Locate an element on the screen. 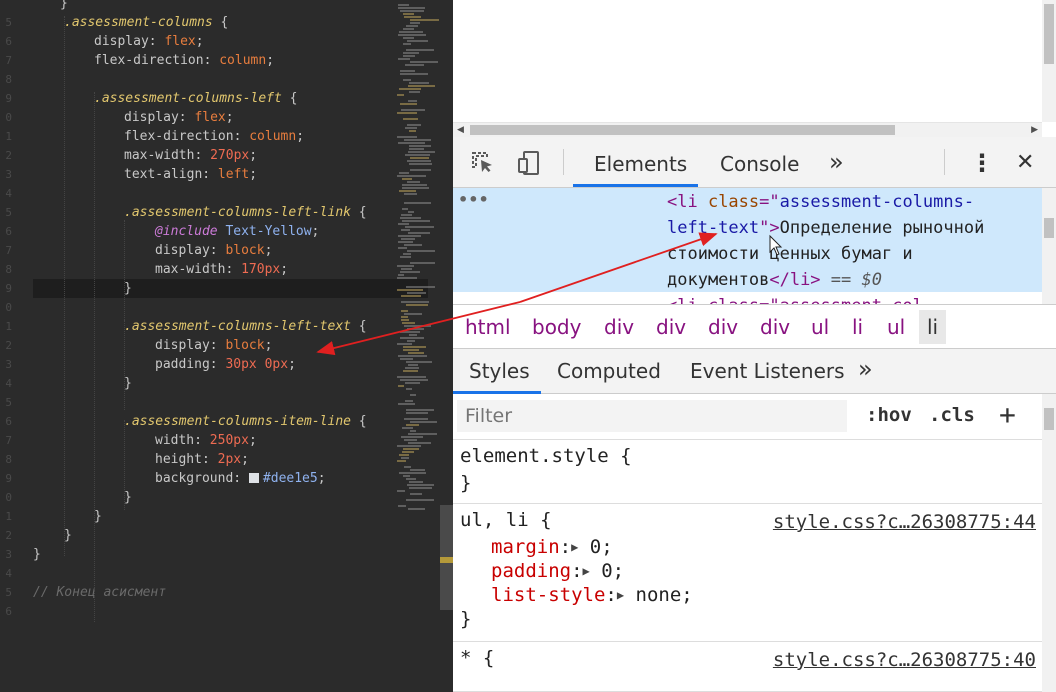 Image resolution: width=1056 pixels, height=692 pixels. node-actions-ellipsis-icon: ••• is located at coordinates (473, 199).